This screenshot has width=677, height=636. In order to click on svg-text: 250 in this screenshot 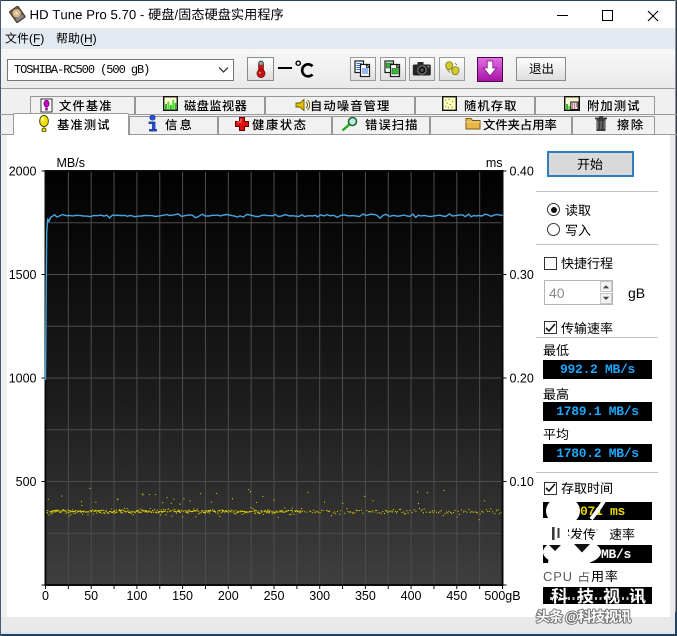, I will do `click(274, 596)`.